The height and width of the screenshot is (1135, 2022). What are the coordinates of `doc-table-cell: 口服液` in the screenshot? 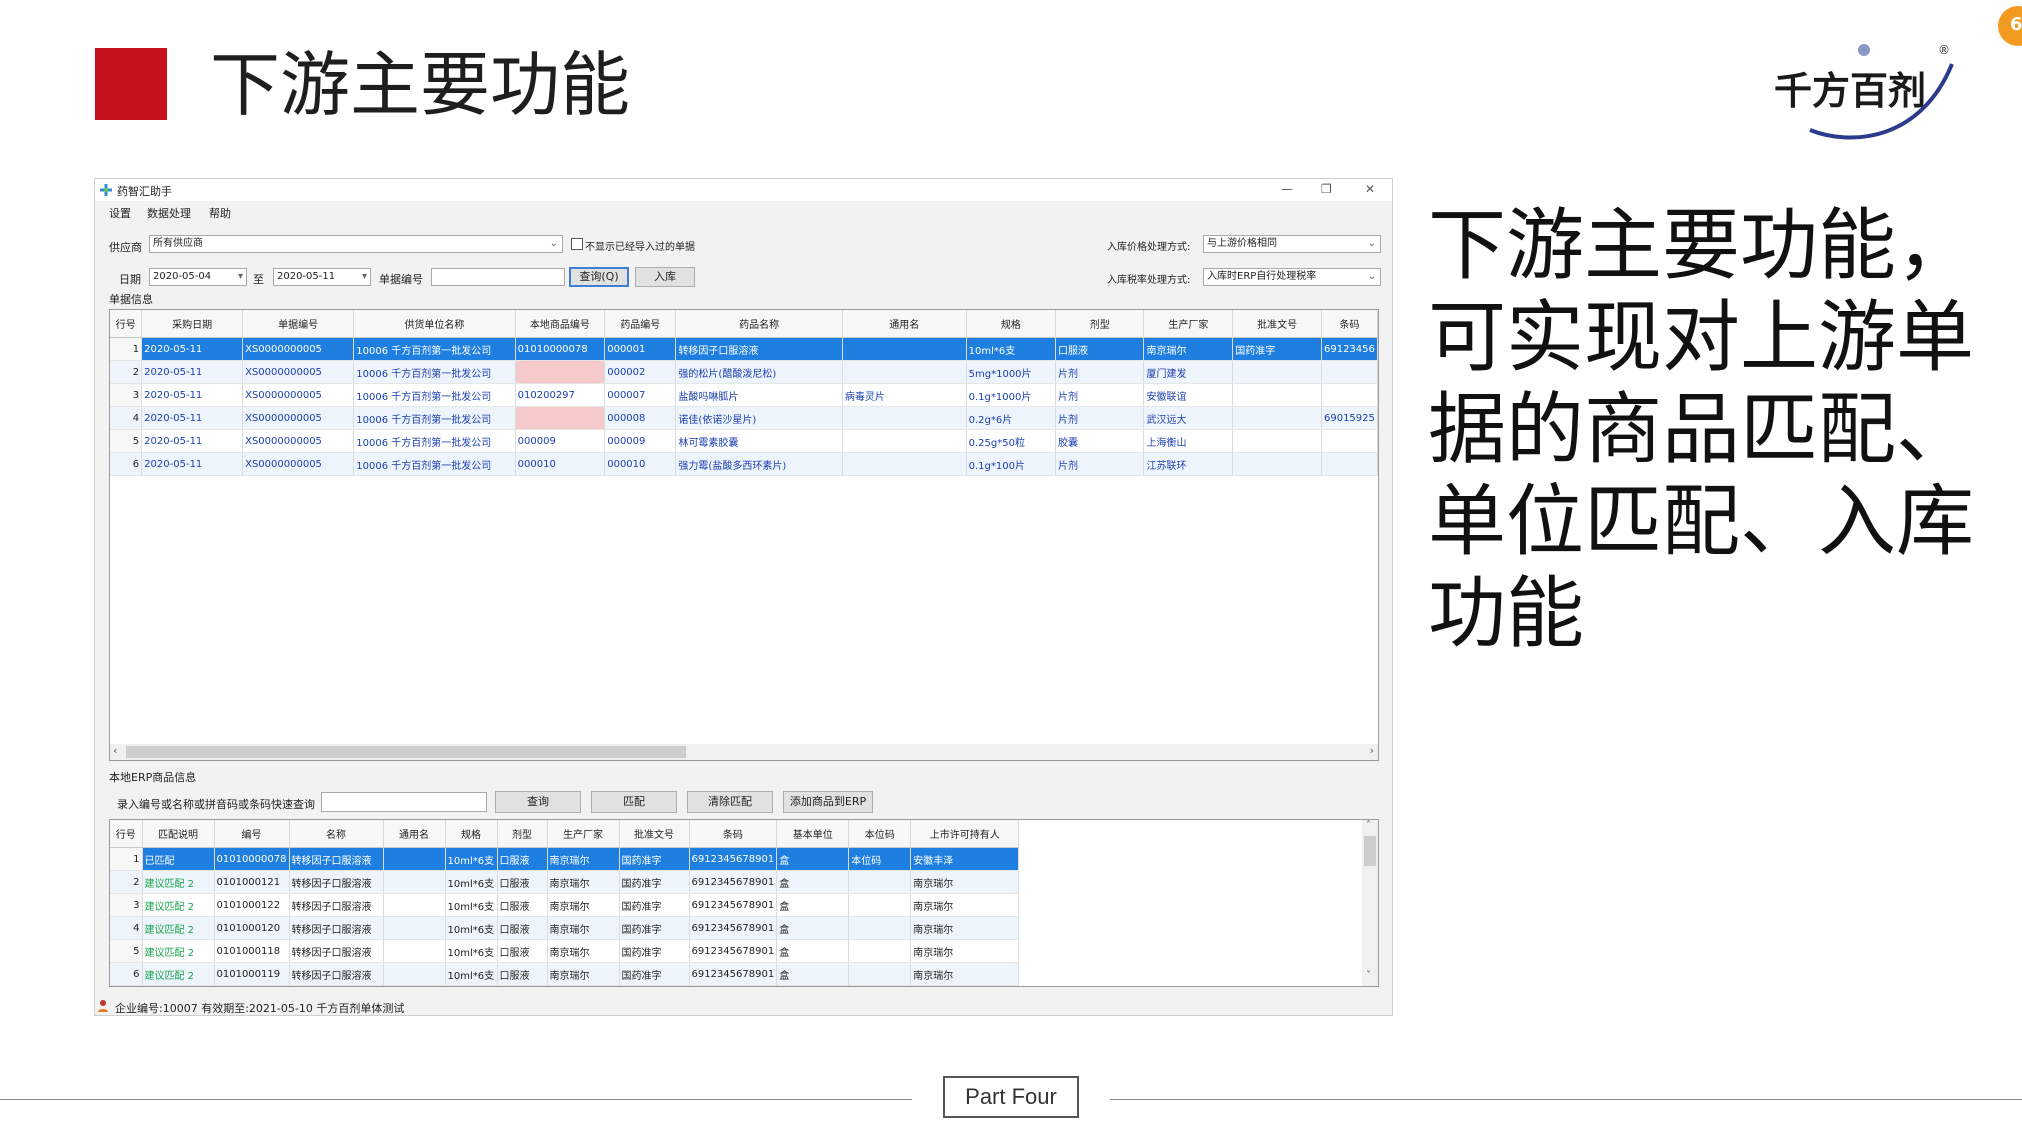 It's located at (1100, 349).